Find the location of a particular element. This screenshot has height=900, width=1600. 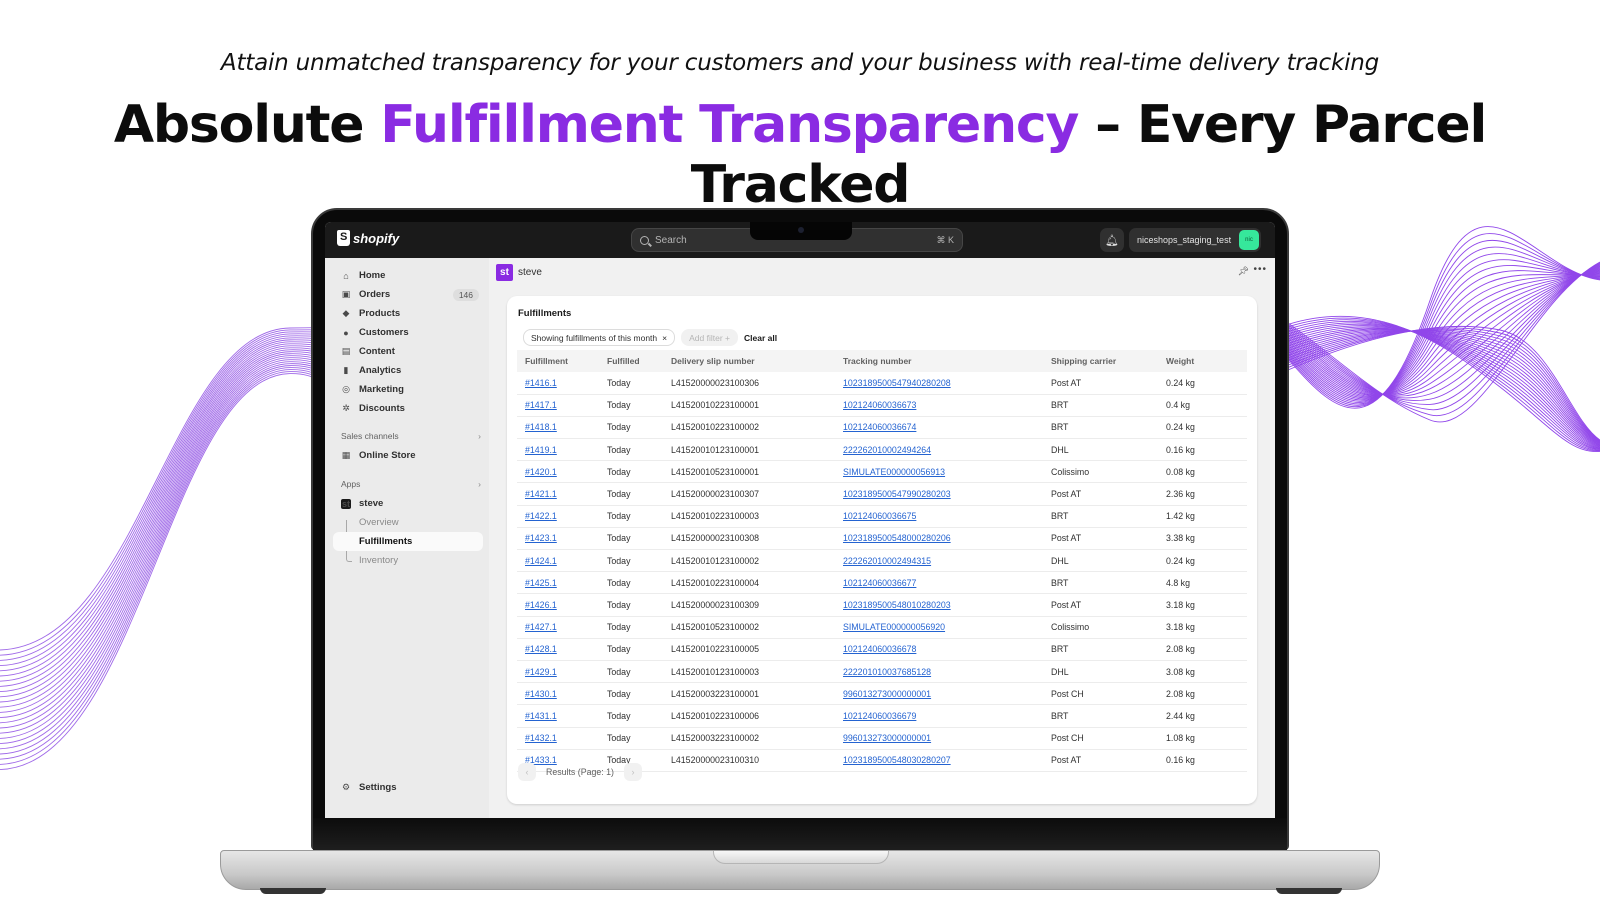

tracking-link: 102124060036674 is located at coordinates (879, 427).